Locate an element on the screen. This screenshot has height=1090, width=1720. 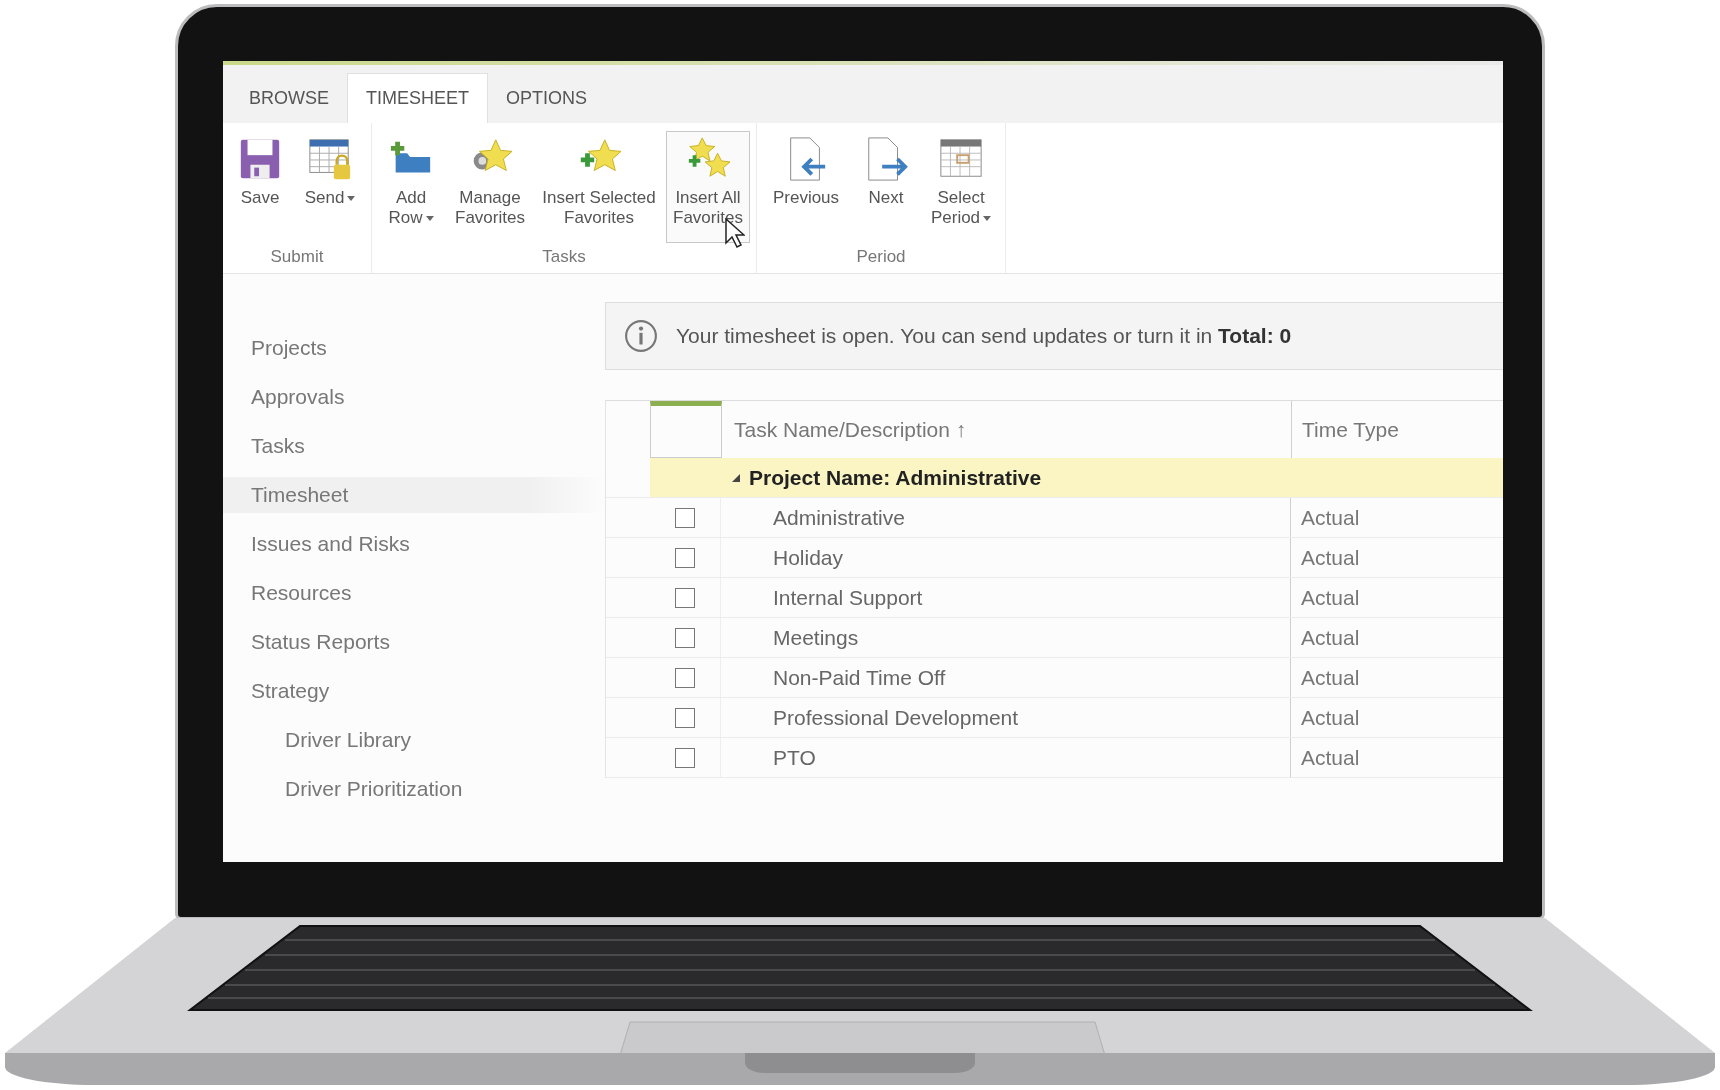
ribbon-button: Manage Favorites is located at coordinates (490, 187).